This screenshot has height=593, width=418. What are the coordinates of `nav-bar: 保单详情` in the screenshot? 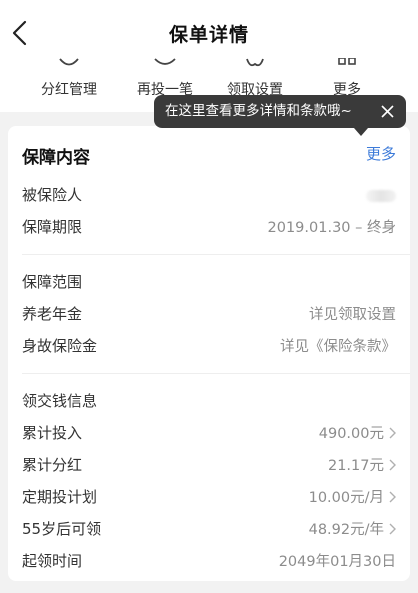 It's located at (209, 32).